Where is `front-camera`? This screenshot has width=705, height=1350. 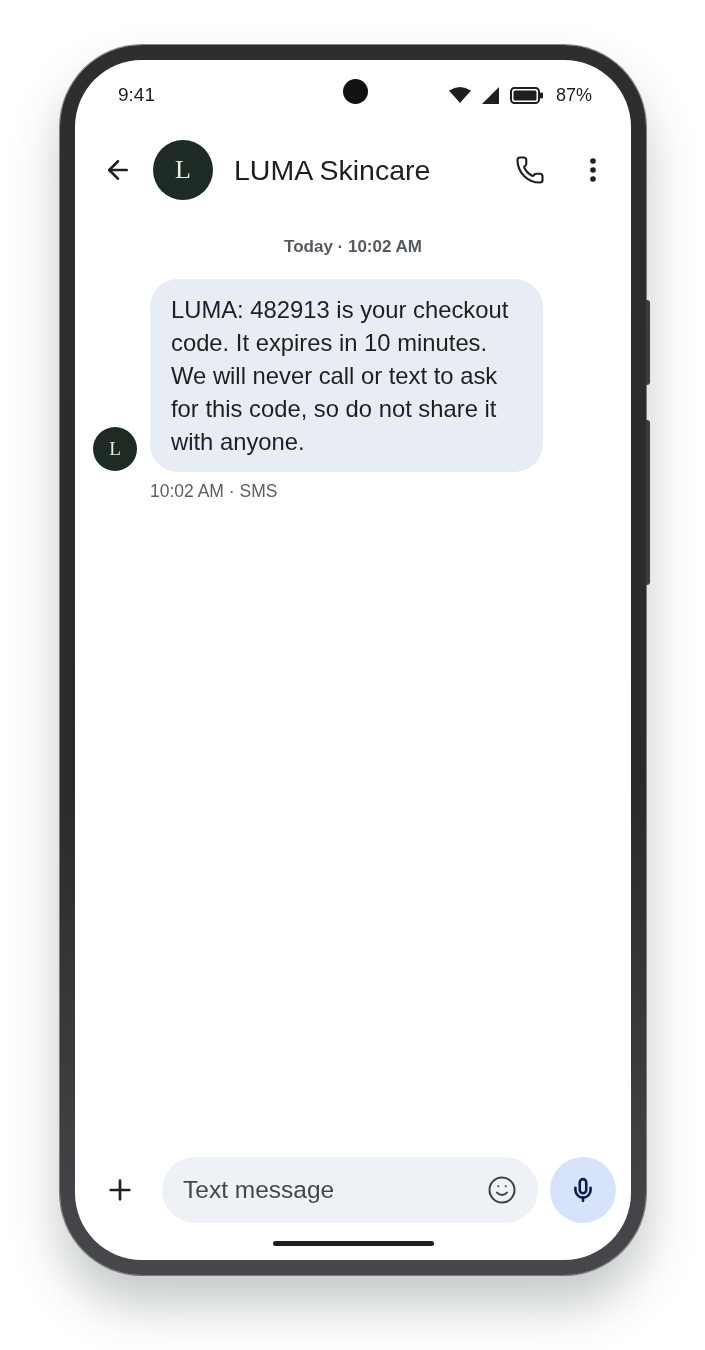
front-camera is located at coordinates (355, 91).